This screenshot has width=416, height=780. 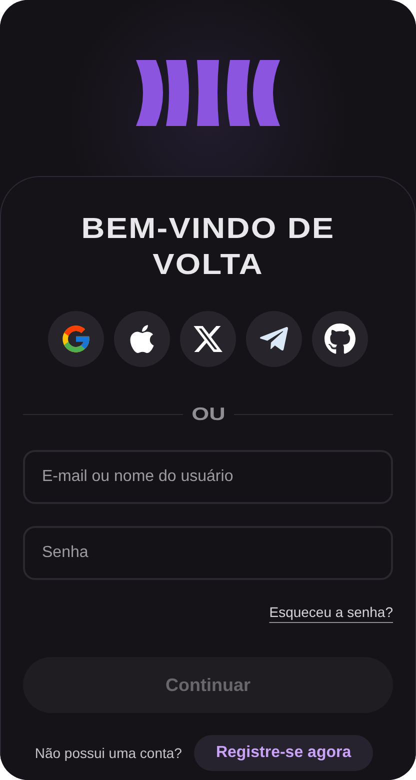 I want to click on signup-button: Registre-se agora, so click(x=284, y=753).